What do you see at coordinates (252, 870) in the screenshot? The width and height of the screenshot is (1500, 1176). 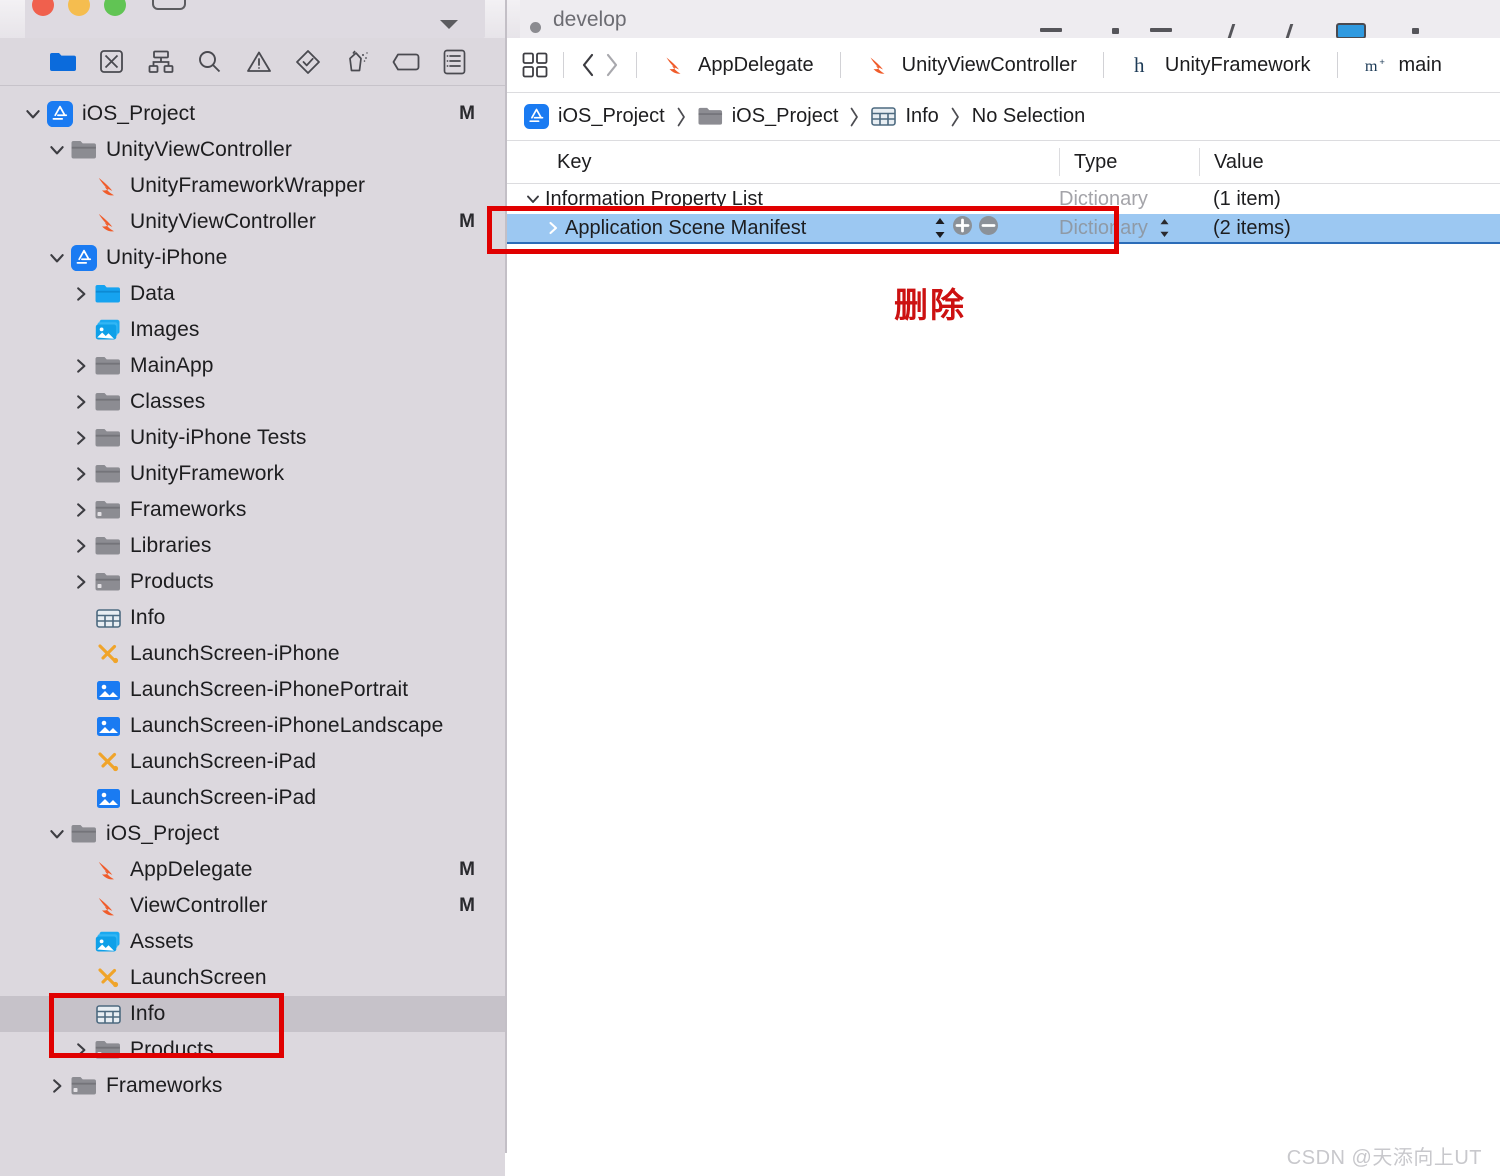 I see `tree-row-appdelegate: AppDelegate M` at bounding box center [252, 870].